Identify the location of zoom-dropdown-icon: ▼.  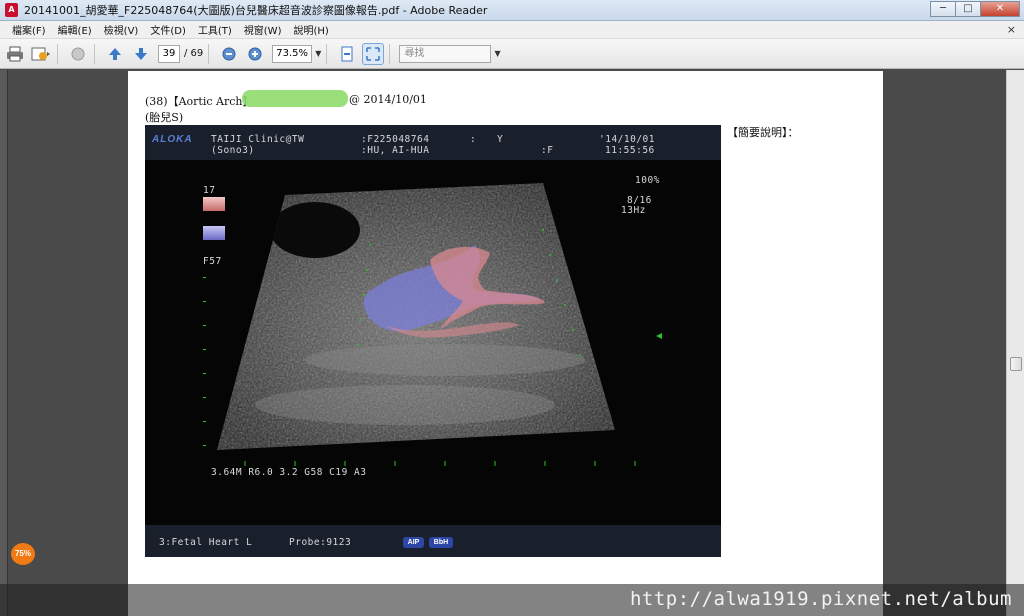
(318, 53).